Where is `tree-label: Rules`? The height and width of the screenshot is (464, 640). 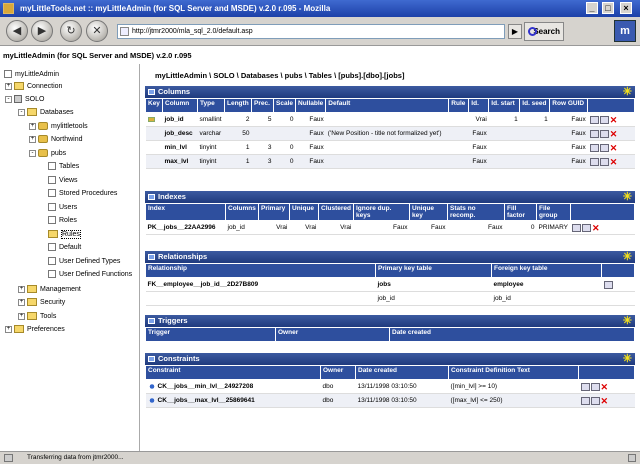 tree-label: Rules is located at coordinates (71, 234).